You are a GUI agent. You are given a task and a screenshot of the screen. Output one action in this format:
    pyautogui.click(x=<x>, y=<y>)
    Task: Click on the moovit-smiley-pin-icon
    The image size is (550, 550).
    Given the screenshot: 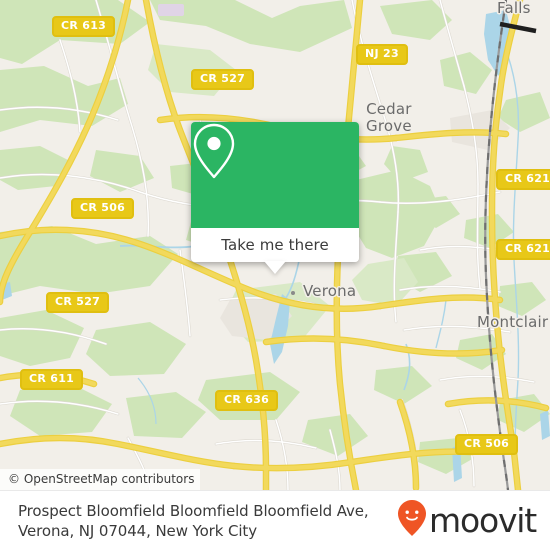 What is the action you would take?
    pyautogui.click(x=412, y=520)
    